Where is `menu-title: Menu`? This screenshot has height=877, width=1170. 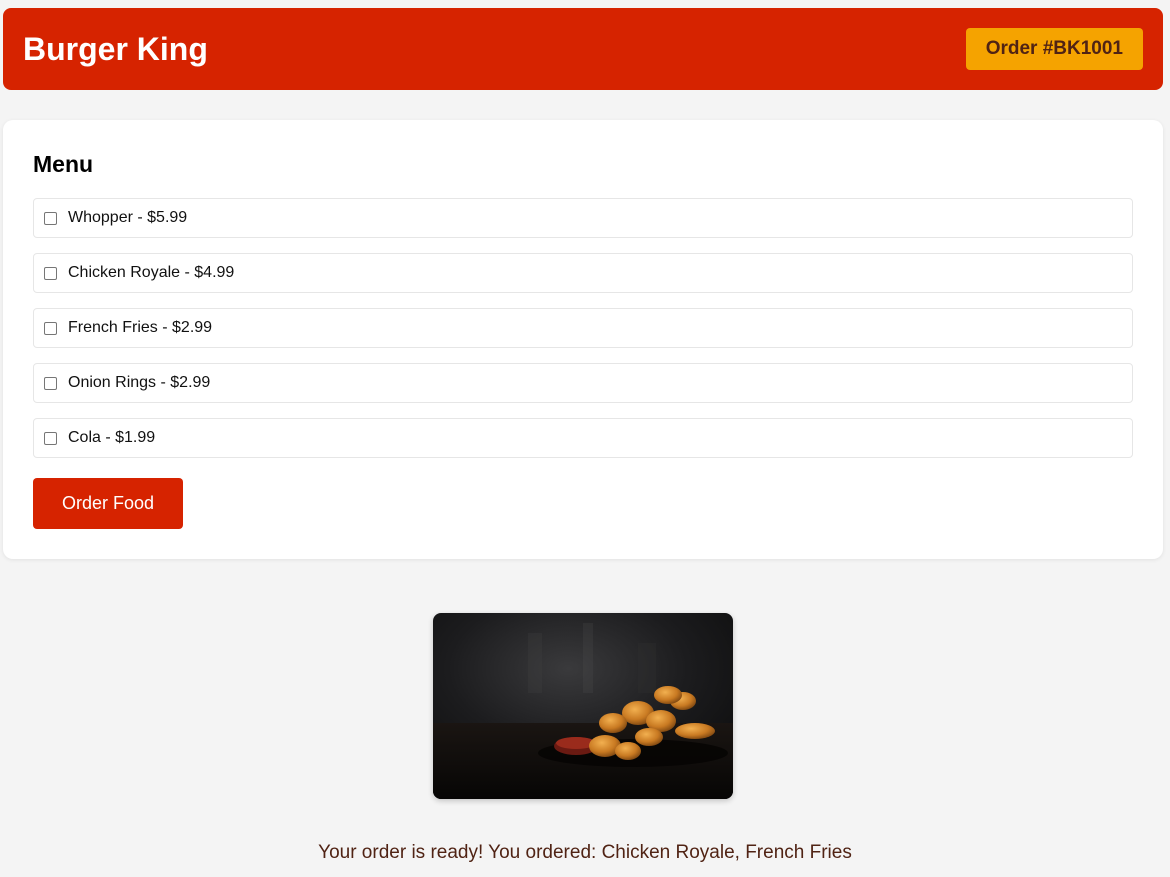 menu-title: Menu is located at coordinates (63, 164).